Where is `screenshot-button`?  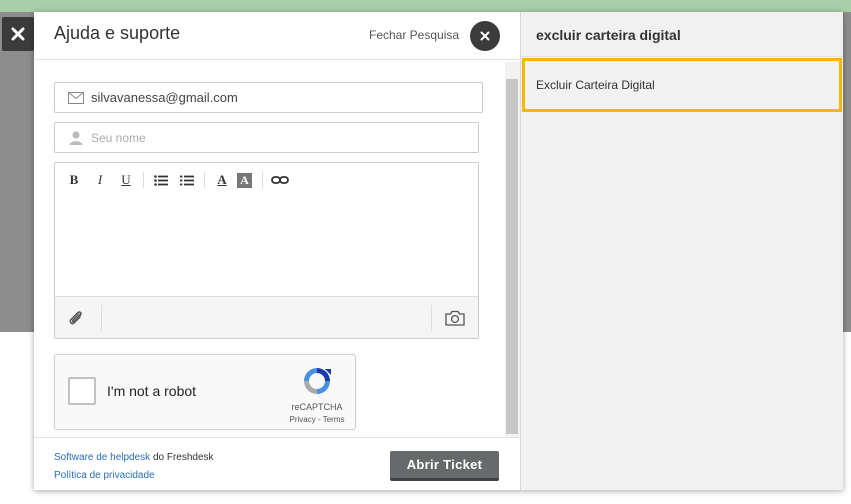
screenshot-button is located at coordinates (455, 318).